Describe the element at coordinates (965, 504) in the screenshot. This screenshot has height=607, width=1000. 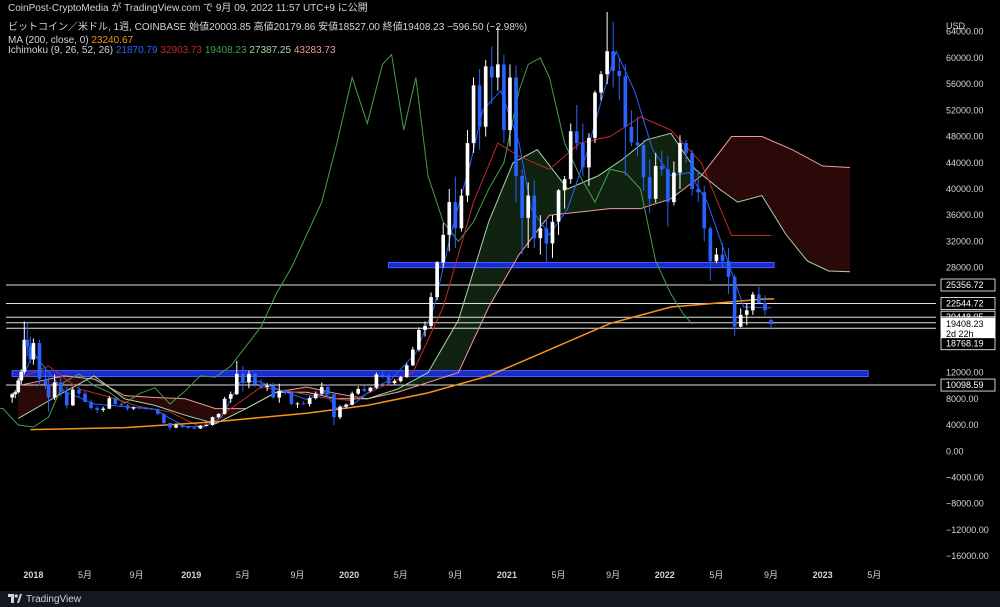
I see `y-tick-label: −8000.00` at that location.